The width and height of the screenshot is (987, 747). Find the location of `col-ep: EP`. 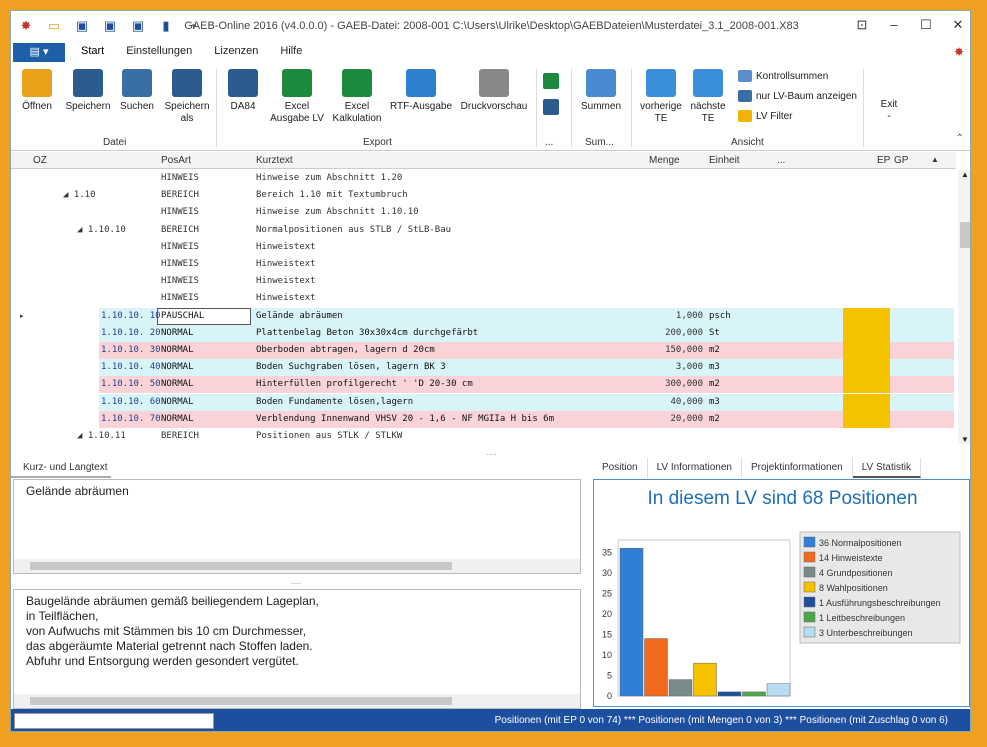

col-ep: EP is located at coordinates (883, 160).